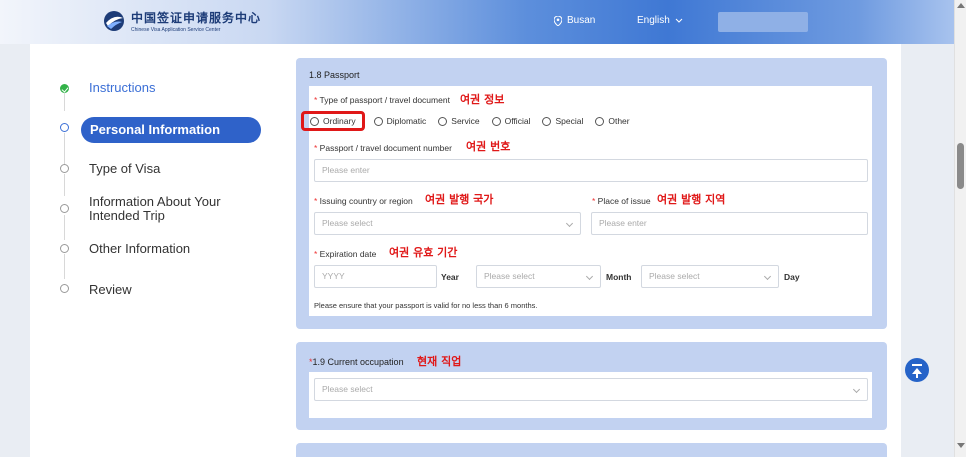 The image size is (966, 457). What do you see at coordinates (122, 88) in the screenshot?
I see `step-instructions: Instructions` at bounding box center [122, 88].